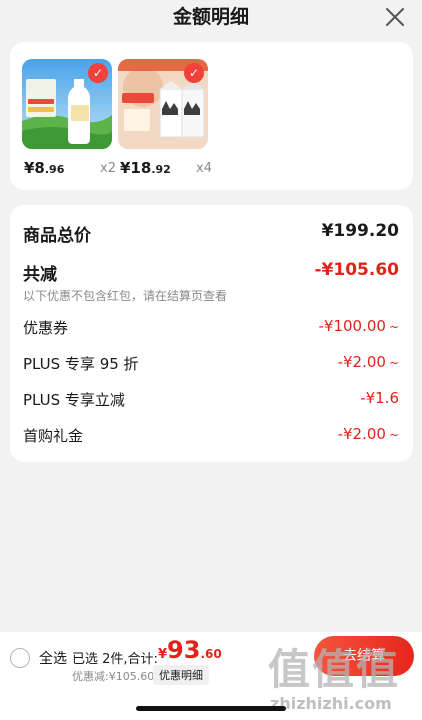 This screenshot has width=422, height=720. Describe the element at coordinates (108, 168) in the screenshot. I see `product-quantity: x2` at that location.